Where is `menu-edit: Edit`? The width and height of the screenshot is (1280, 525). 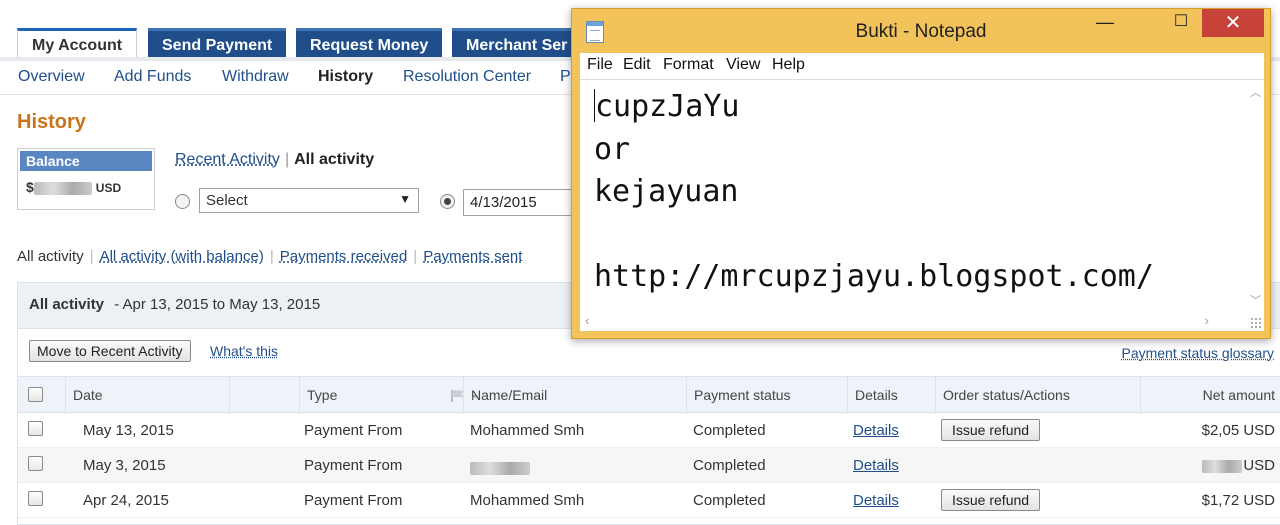
menu-edit: Edit is located at coordinates (637, 65).